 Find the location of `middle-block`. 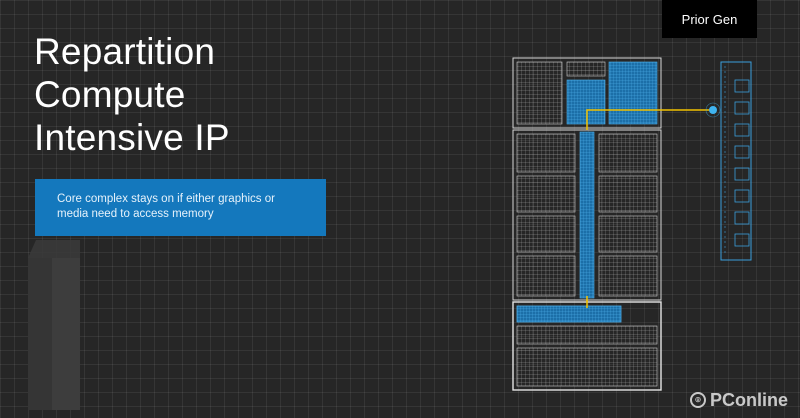

middle-block is located at coordinates (587, 215).